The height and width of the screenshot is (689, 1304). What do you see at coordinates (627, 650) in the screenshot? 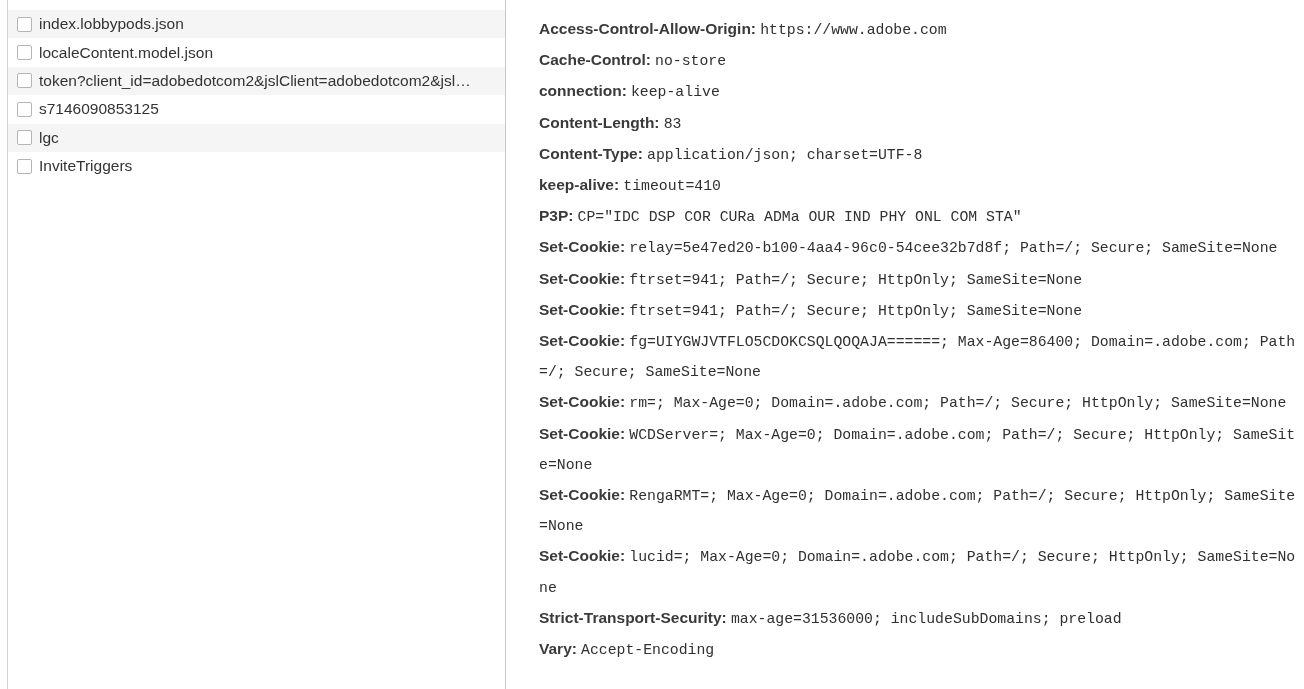
I see `header-line: Vary: Accept-Encoding` at bounding box center [627, 650].